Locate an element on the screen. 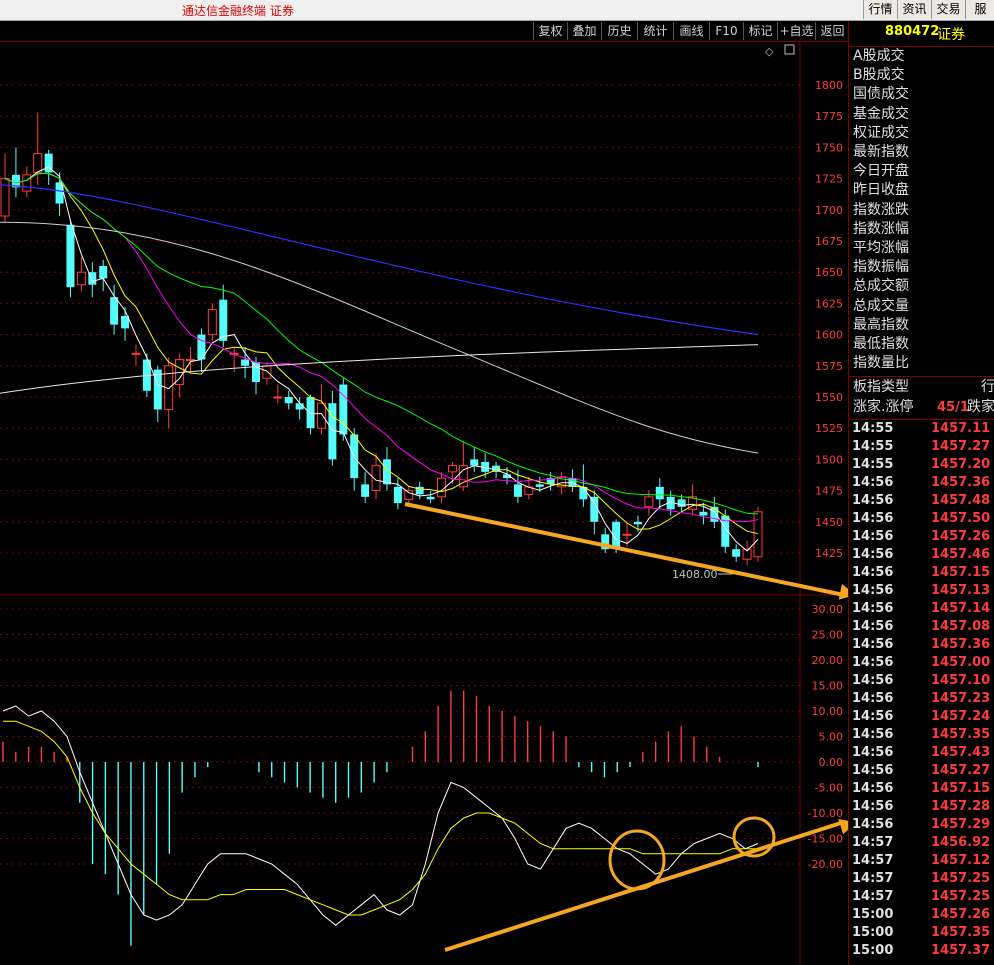 Image resolution: width=994 pixels, height=965 pixels. restore-rights-button: 复权 is located at coordinates (550, 31).